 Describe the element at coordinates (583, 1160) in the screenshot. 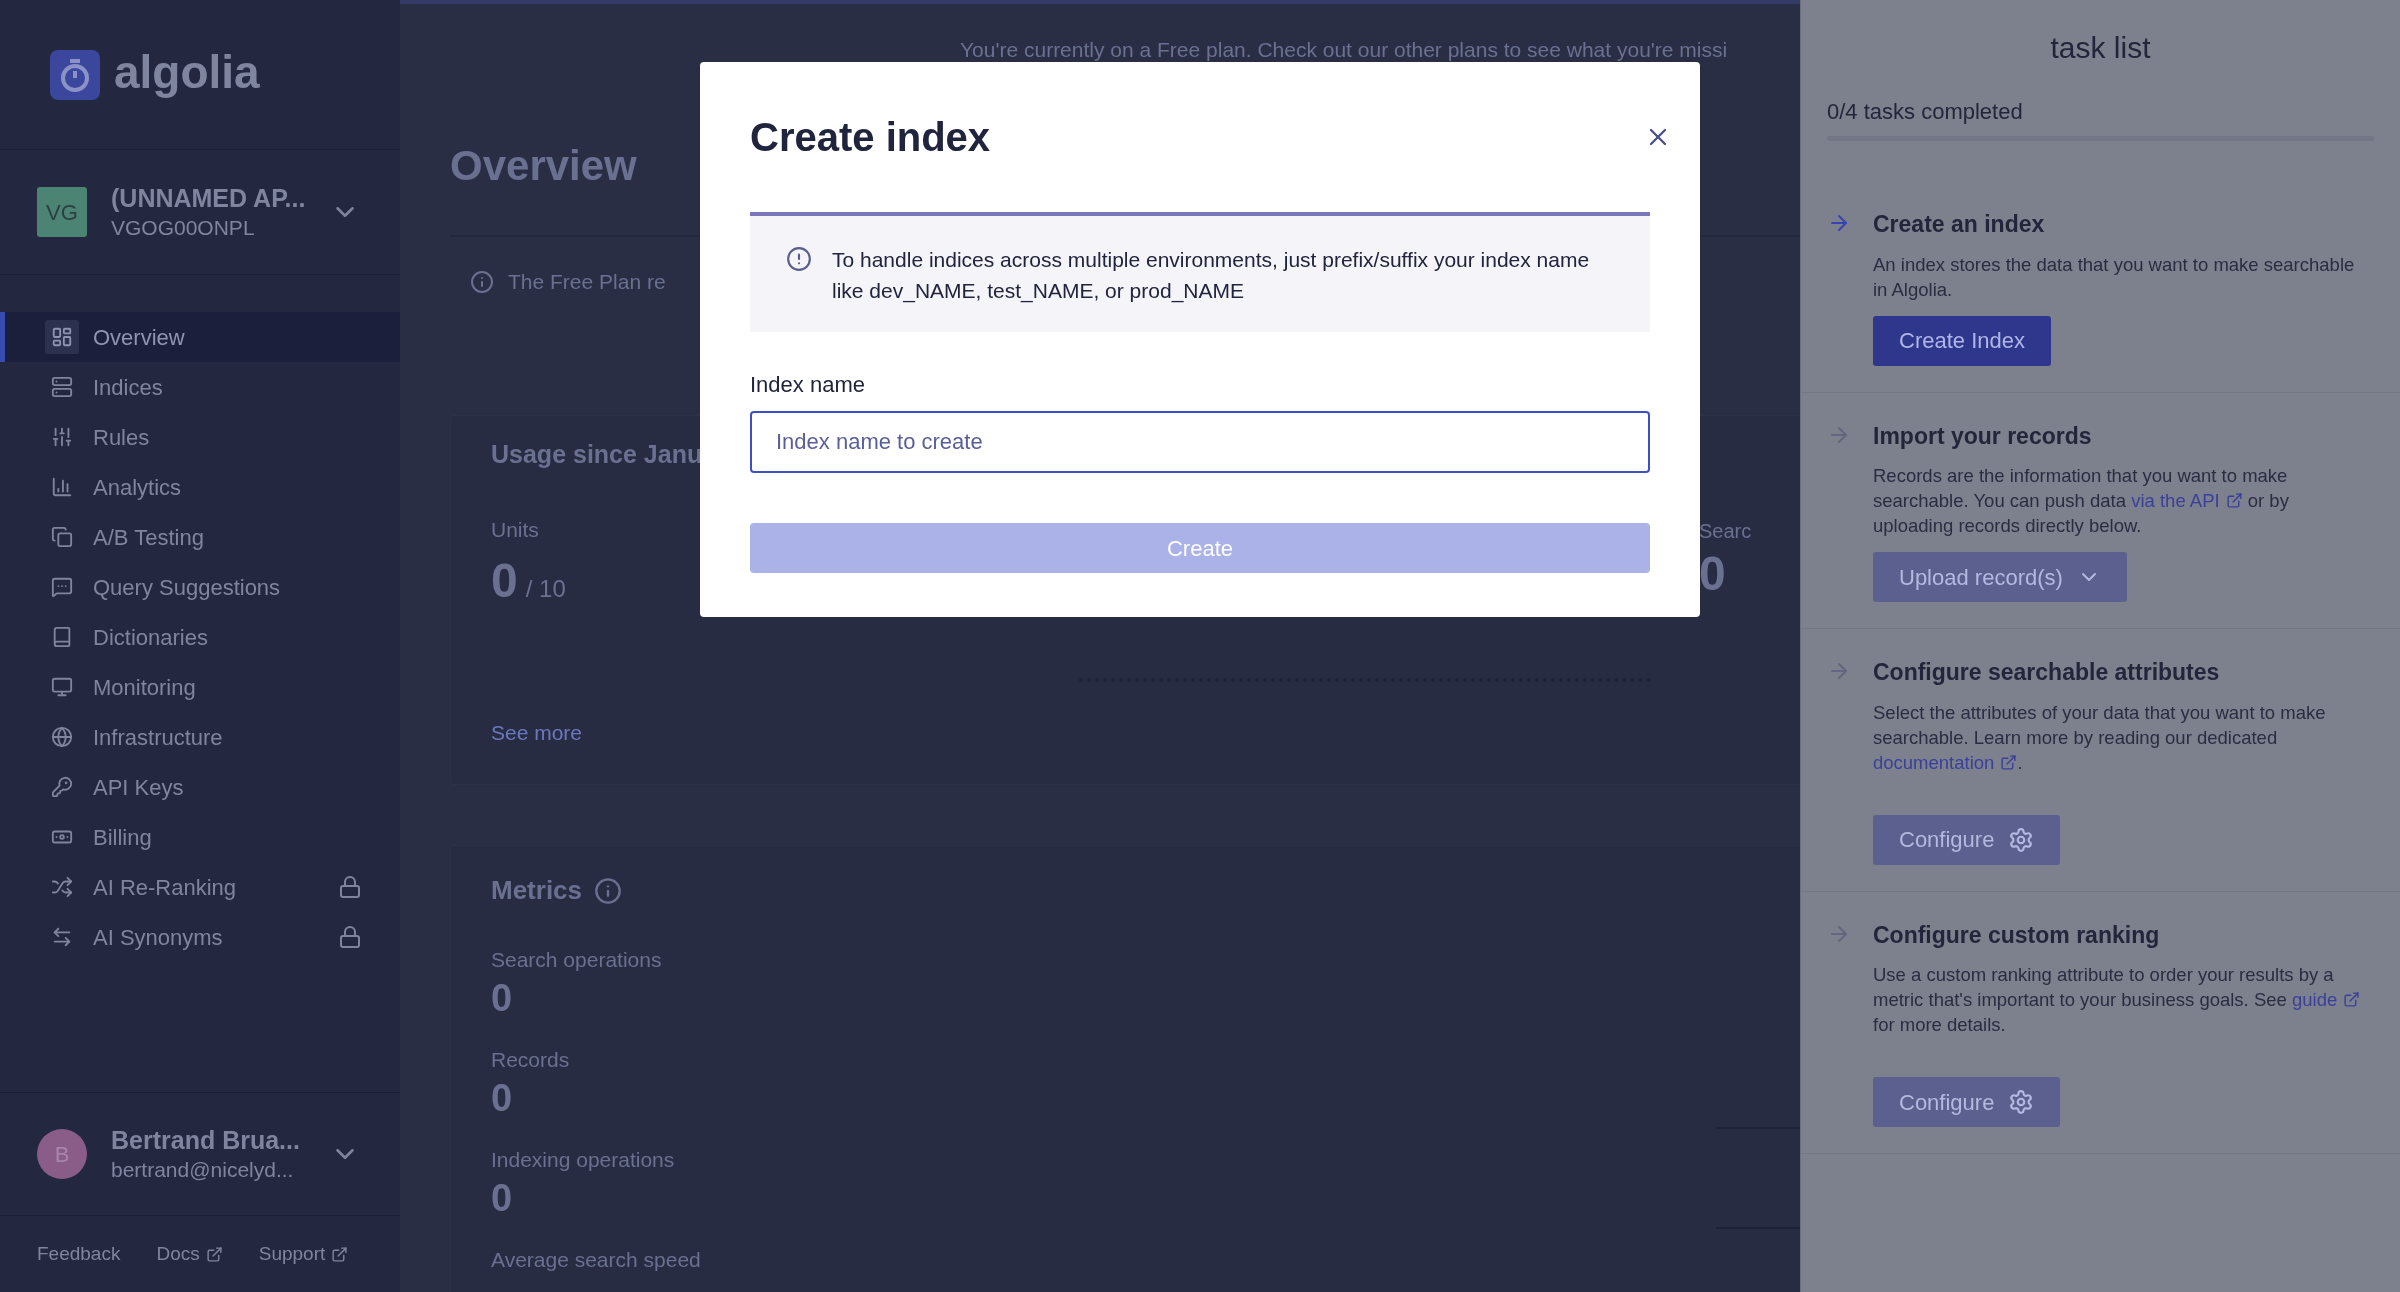

I see `metric-label: Indexing operations` at that location.